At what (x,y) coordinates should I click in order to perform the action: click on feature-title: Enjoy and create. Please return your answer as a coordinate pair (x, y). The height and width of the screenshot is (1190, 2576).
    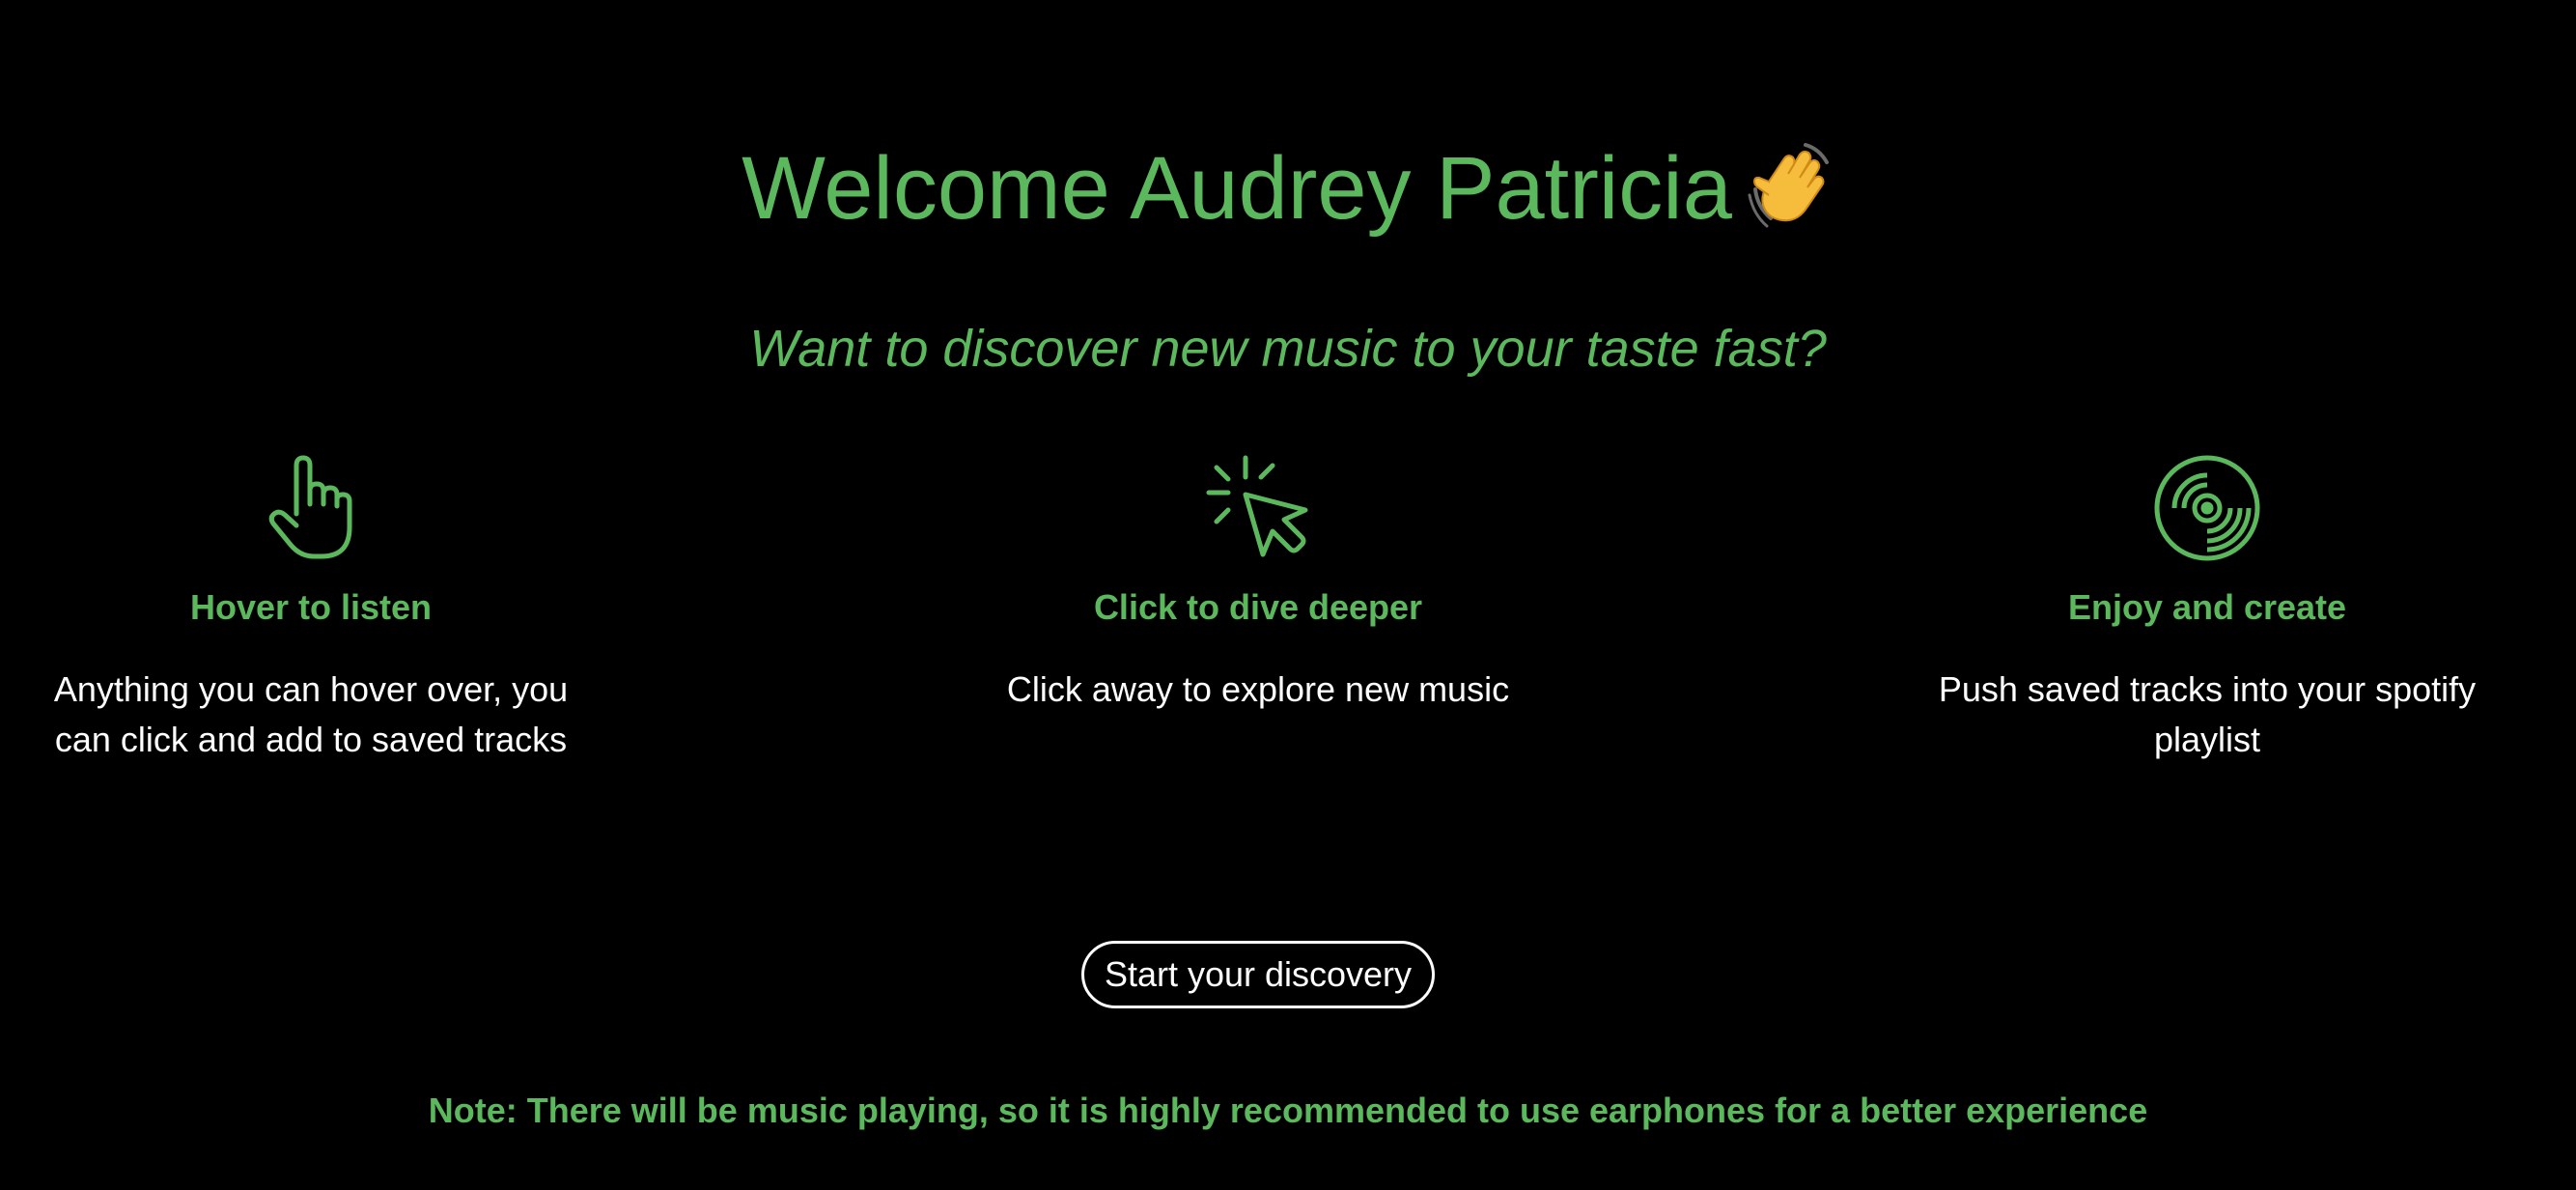
    Looking at the image, I should click on (2207, 607).